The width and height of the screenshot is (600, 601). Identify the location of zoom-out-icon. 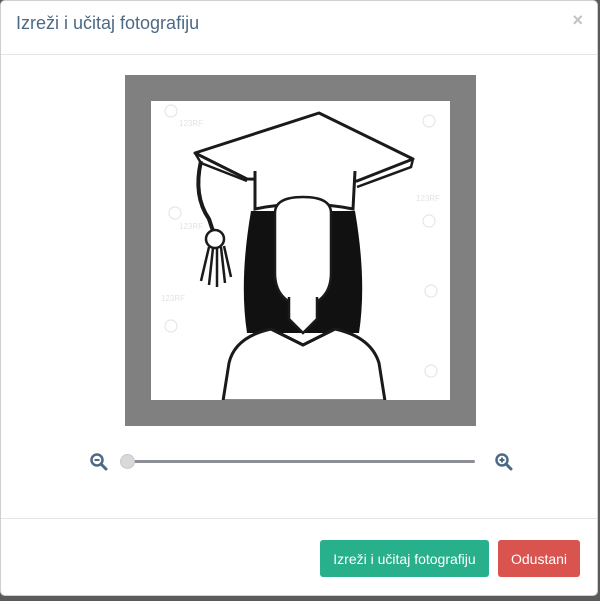
(99, 462).